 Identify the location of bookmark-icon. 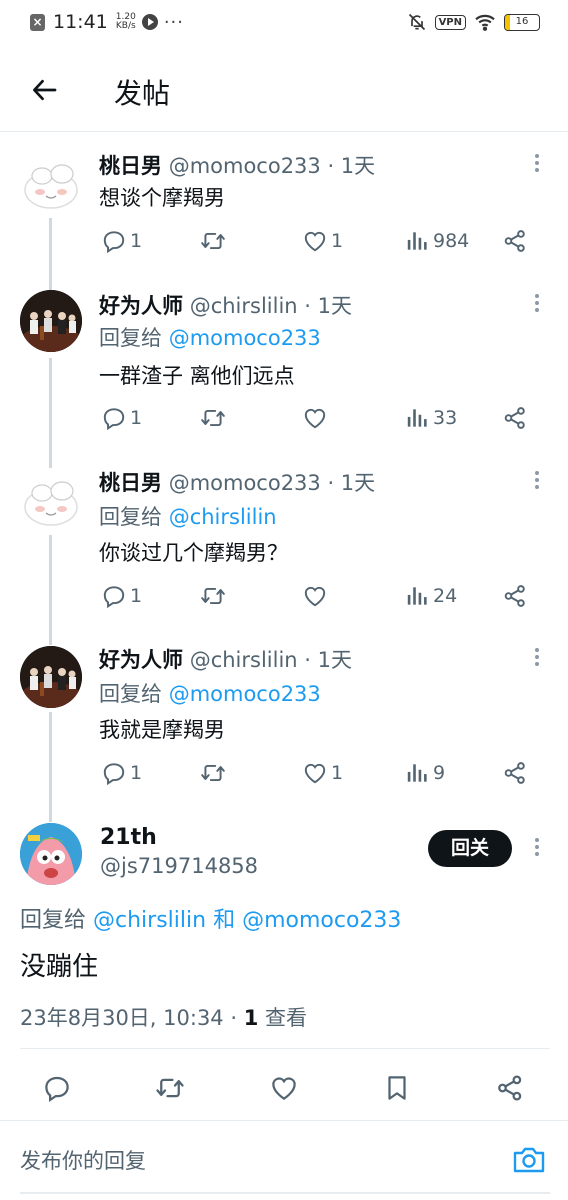
(397, 1088).